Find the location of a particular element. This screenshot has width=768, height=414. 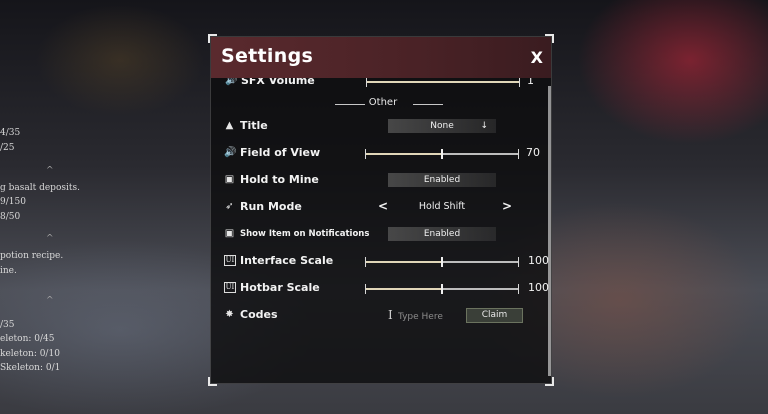

hold-to-mine-toggle: Enabled is located at coordinates (442, 180).